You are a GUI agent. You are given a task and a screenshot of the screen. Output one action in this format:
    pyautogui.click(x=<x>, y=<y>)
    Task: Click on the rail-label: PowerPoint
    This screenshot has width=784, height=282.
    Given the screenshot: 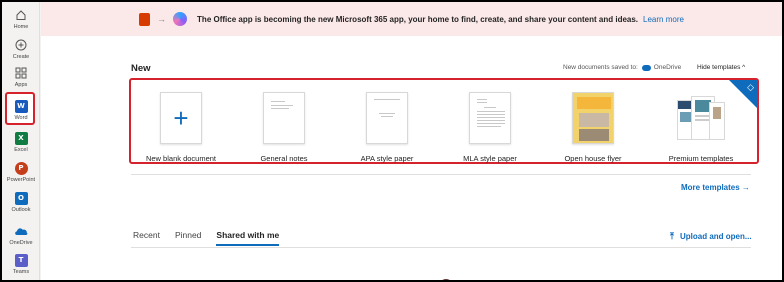 What is the action you would take?
    pyautogui.click(x=21, y=180)
    